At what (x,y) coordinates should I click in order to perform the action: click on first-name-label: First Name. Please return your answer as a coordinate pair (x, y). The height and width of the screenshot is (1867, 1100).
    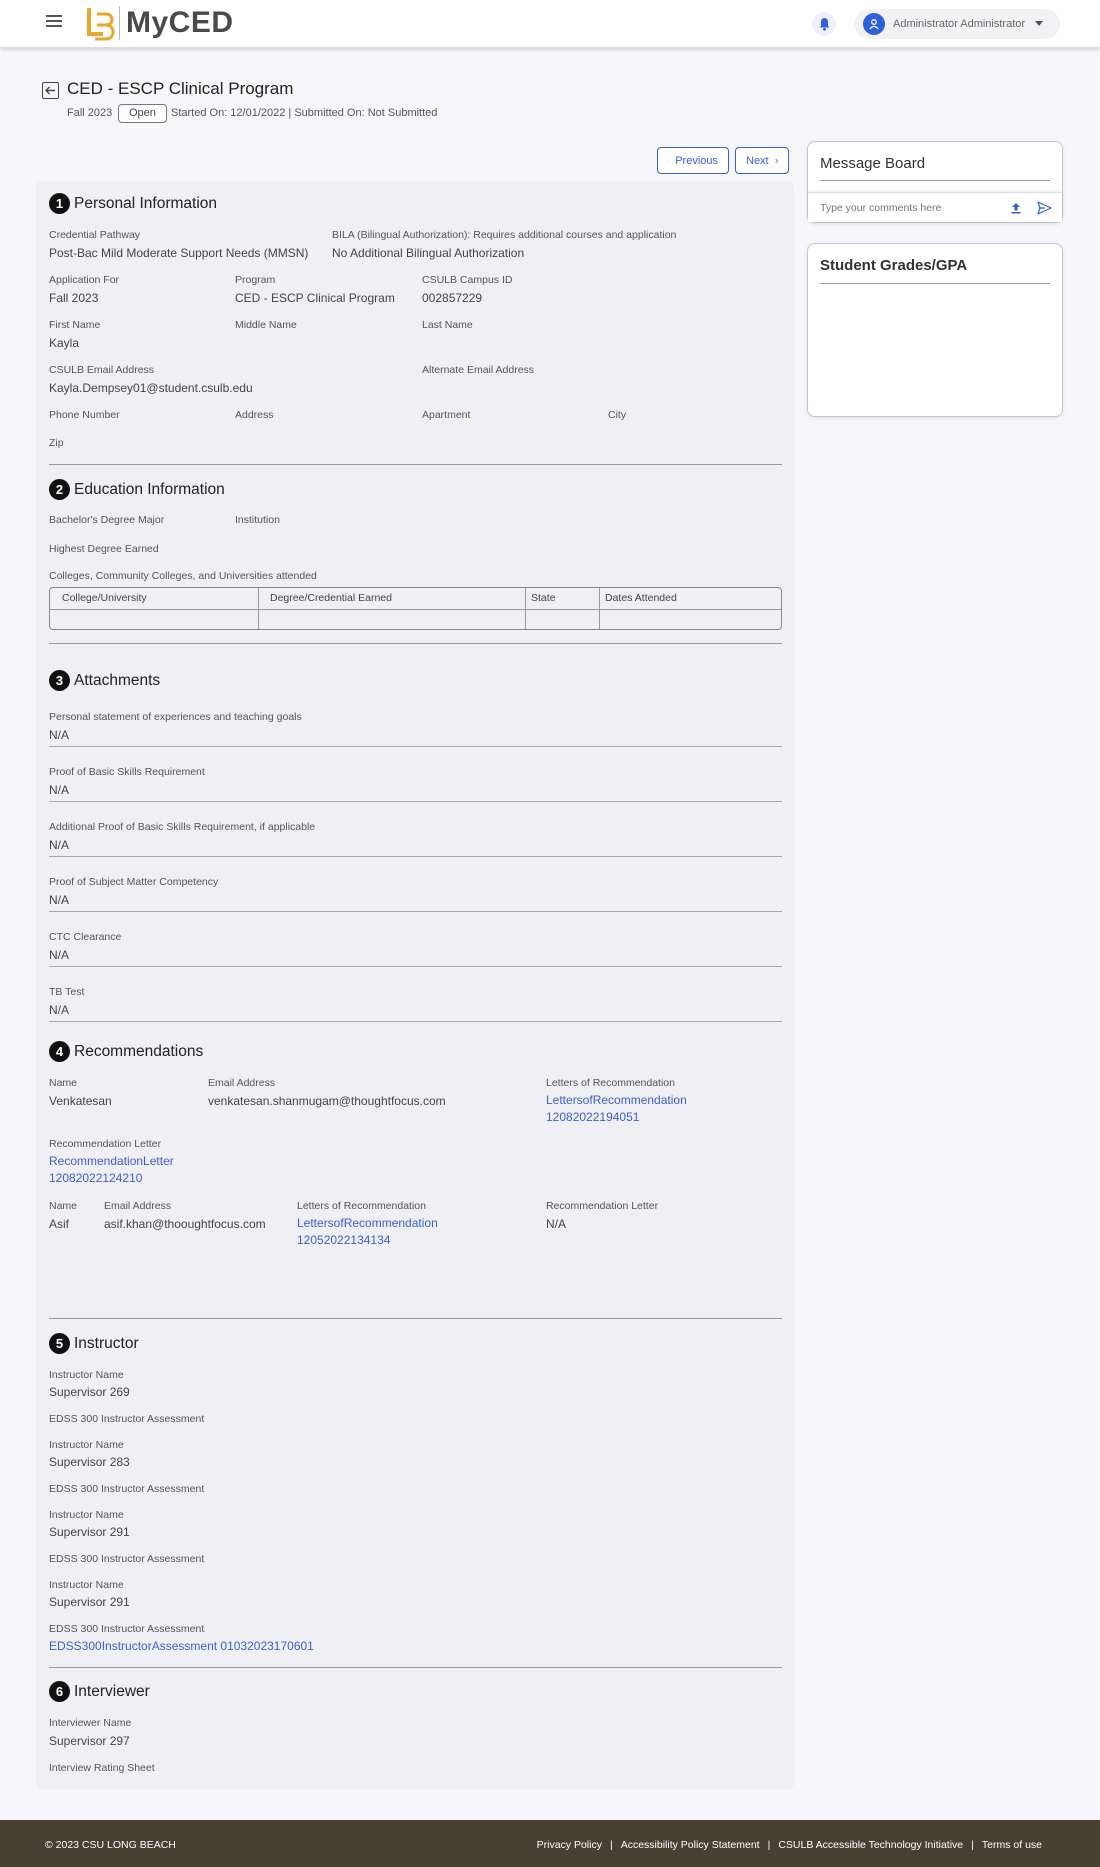
    Looking at the image, I should click on (75, 325).